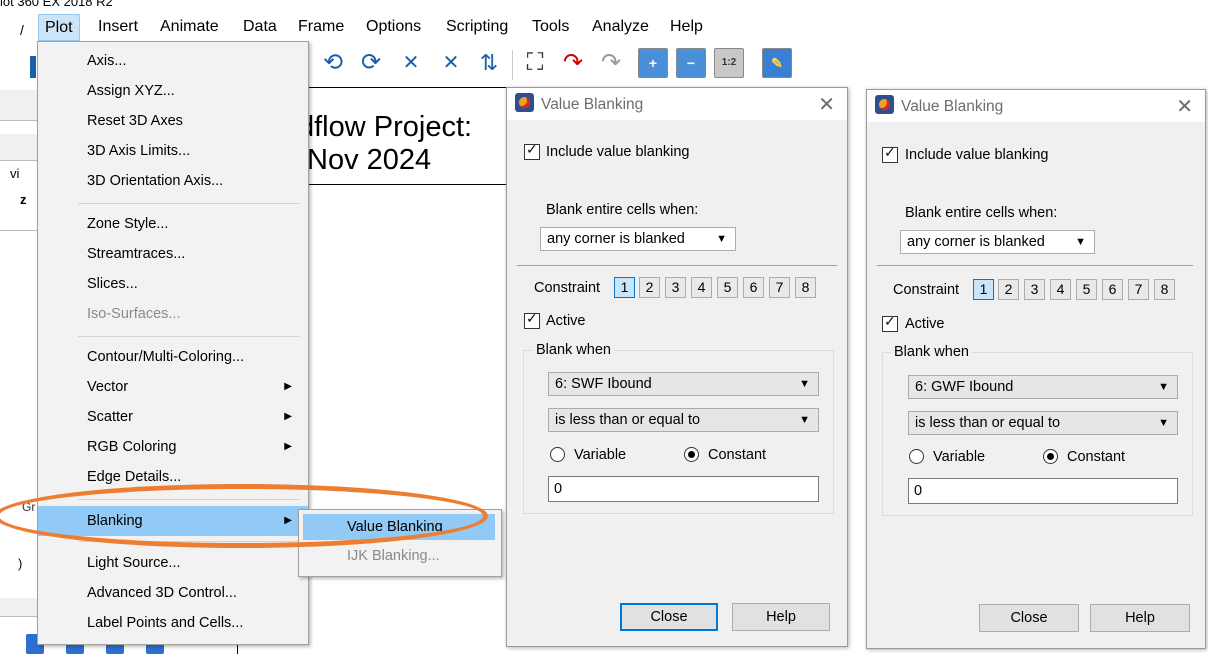  What do you see at coordinates (600, 455) in the screenshot?
I see `variable-radio-label: Variable` at bounding box center [600, 455].